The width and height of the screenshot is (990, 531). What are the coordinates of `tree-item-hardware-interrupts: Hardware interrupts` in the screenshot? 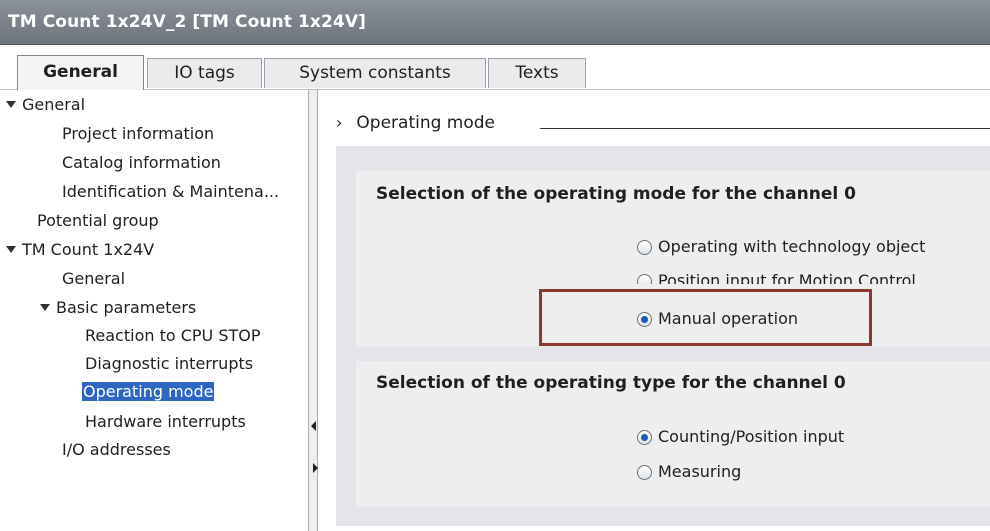 It's located at (165, 421).